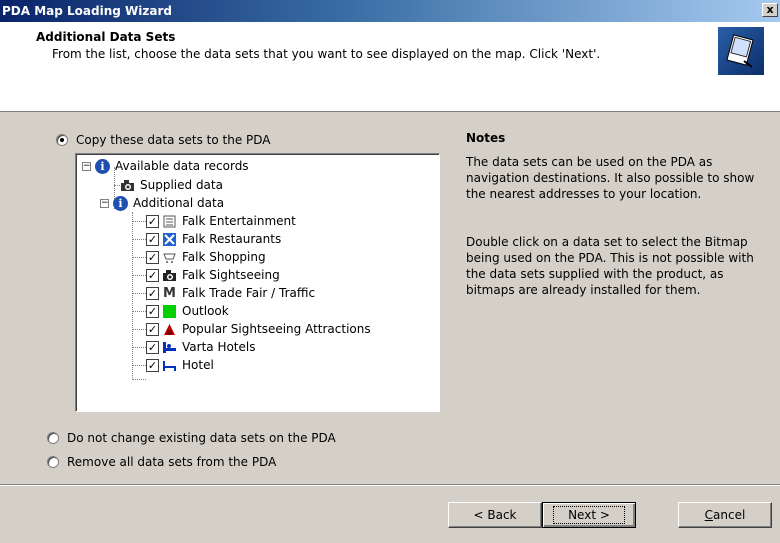  What do you see at coordinates (232, 239) in the screenshot?
I see `item-label: Falk Restaurants` at bounding box center [232, 239].